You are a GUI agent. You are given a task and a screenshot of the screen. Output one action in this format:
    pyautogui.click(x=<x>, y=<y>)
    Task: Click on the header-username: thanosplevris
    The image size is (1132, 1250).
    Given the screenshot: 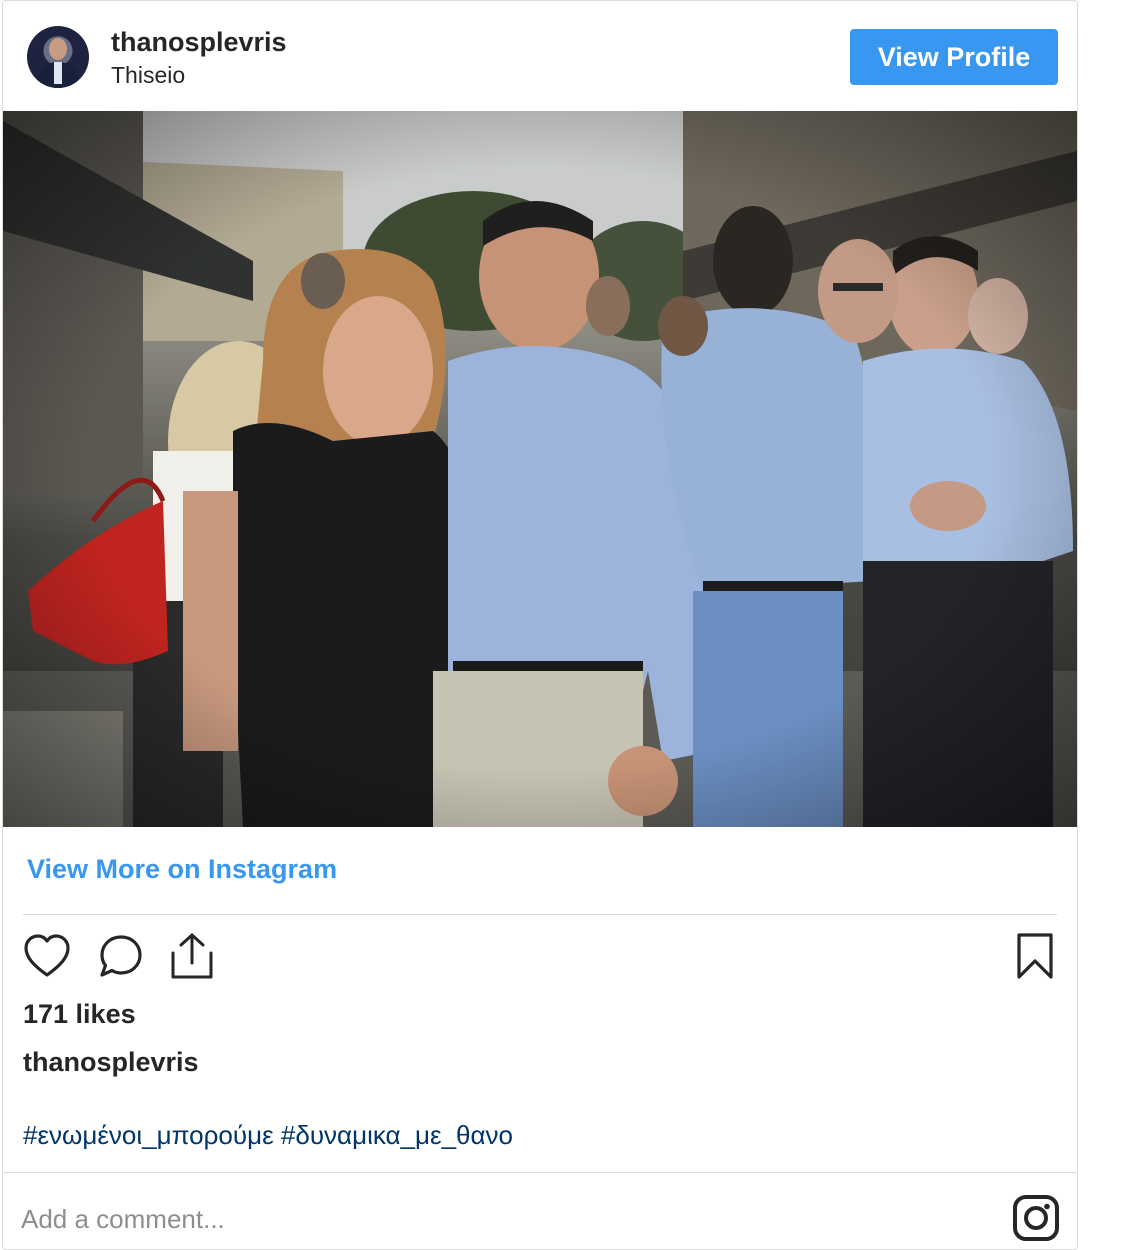 What is the action you would take?
    pyautogui.click(x=199, y=42)
    